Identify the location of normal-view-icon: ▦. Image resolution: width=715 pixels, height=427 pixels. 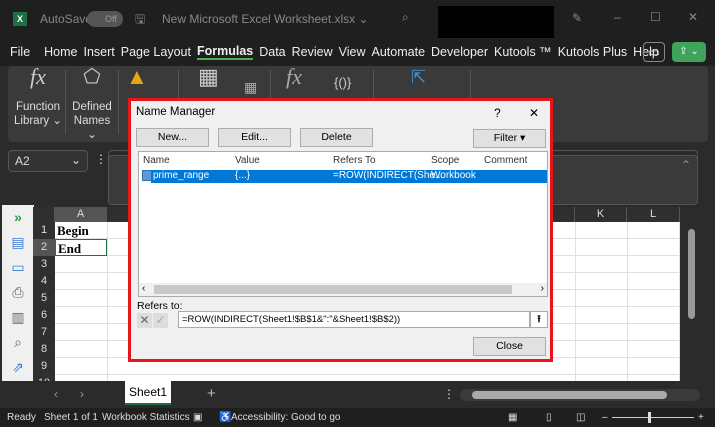
(512, 417).